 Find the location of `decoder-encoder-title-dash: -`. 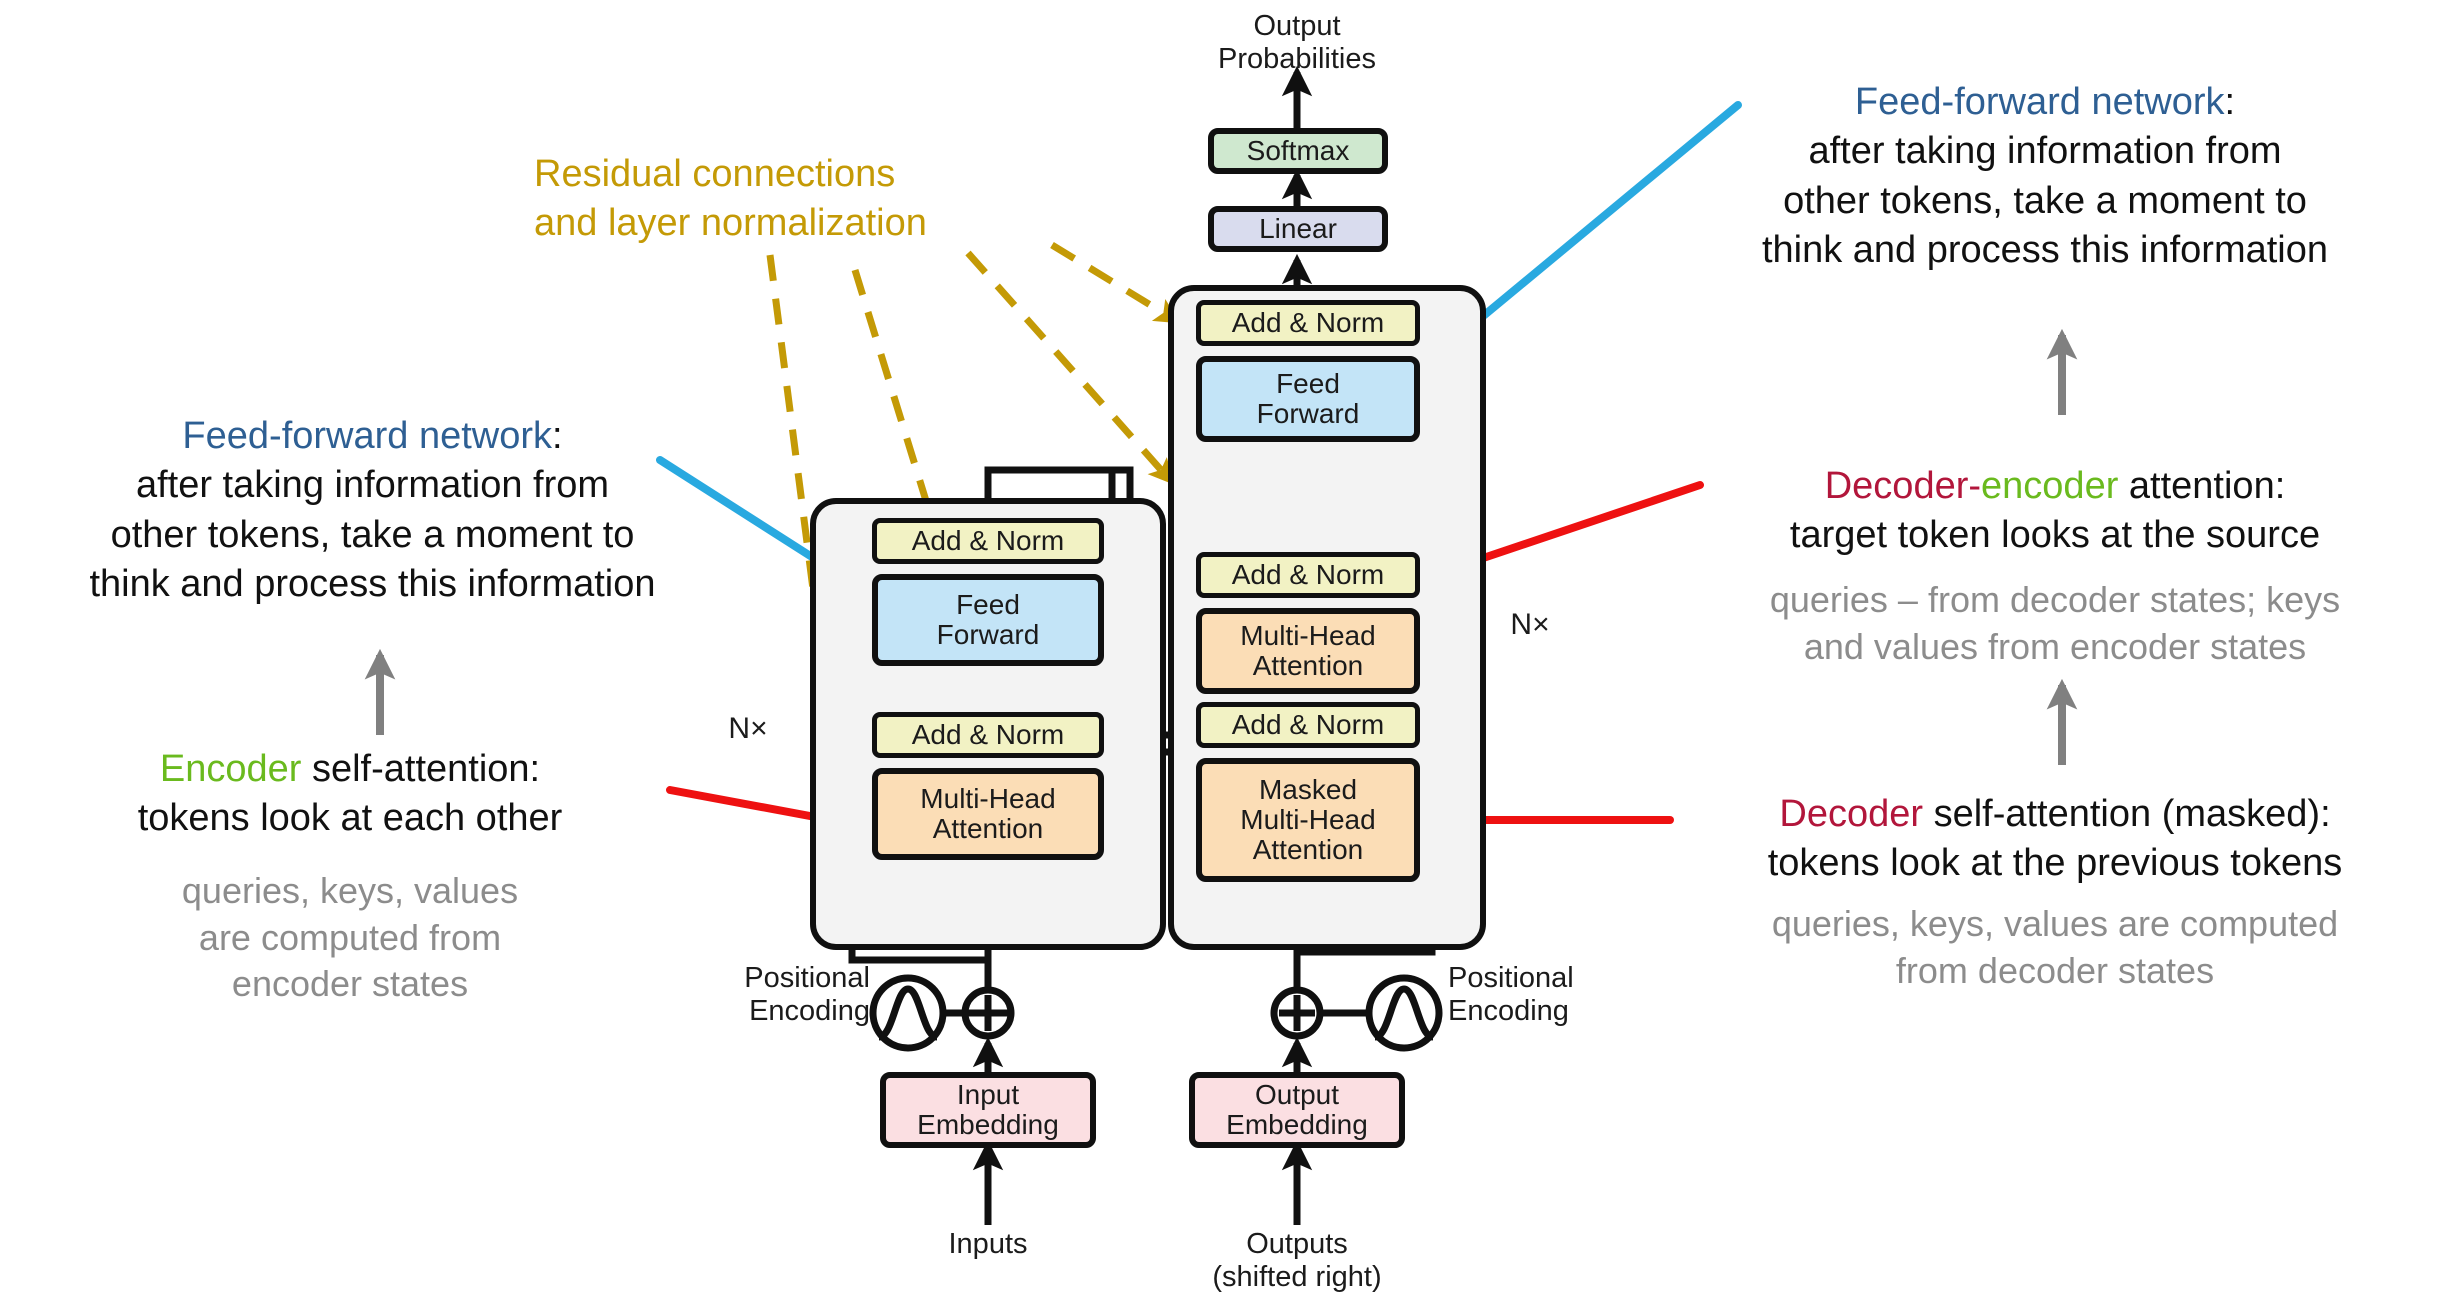

decoder-encoder-title-dash: - is located at coordinates (1975, 486).